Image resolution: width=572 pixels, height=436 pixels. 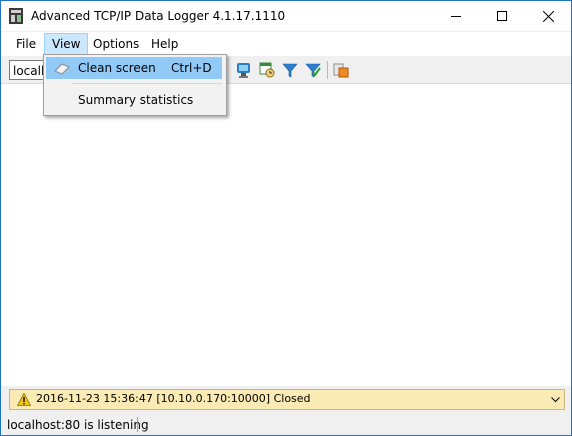 I want to click on clean-screen-label: Clean screen, so click(x=117, y=68).